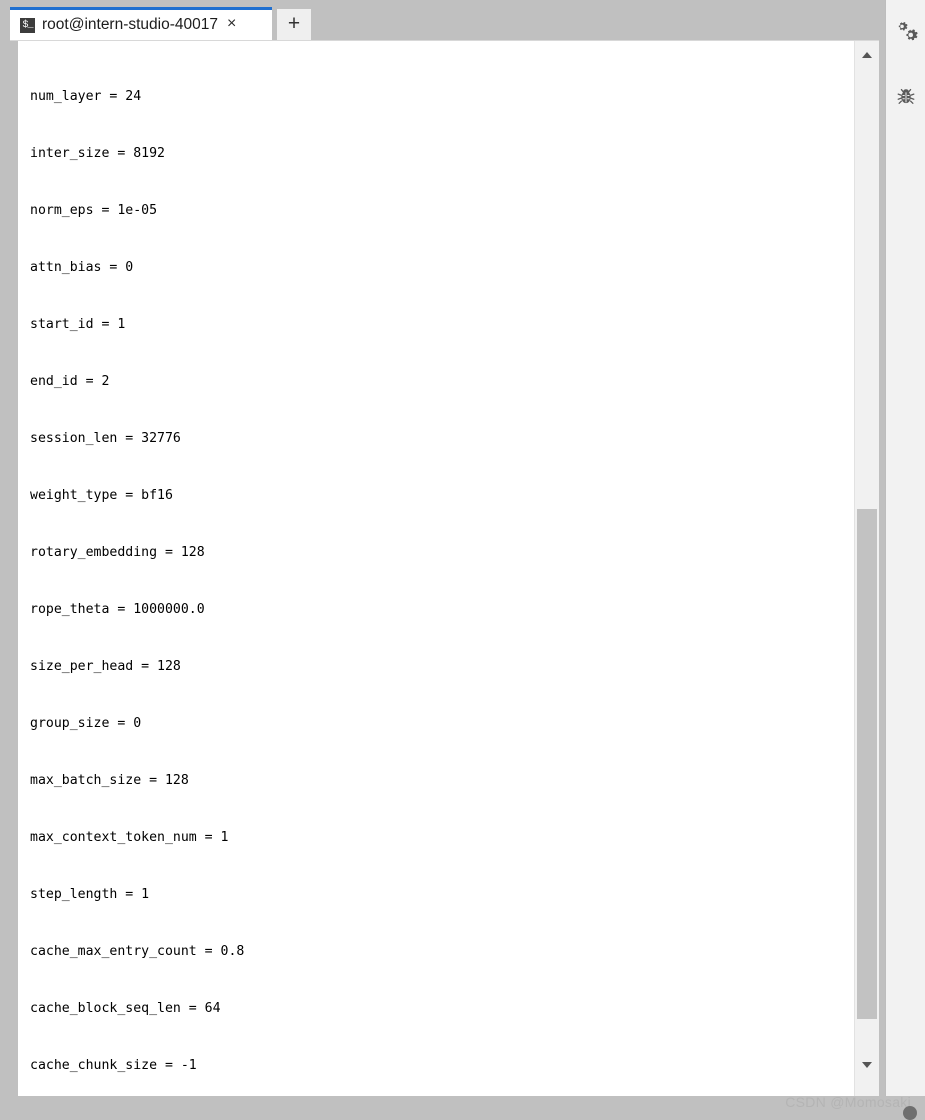 Image resolution: width=925 pixels, height=1120 pixels. What do you see at coordinates (101, 495) in the screenshot?
I see `console-line: weight_type = bf16` at bounding box center [101, 495].